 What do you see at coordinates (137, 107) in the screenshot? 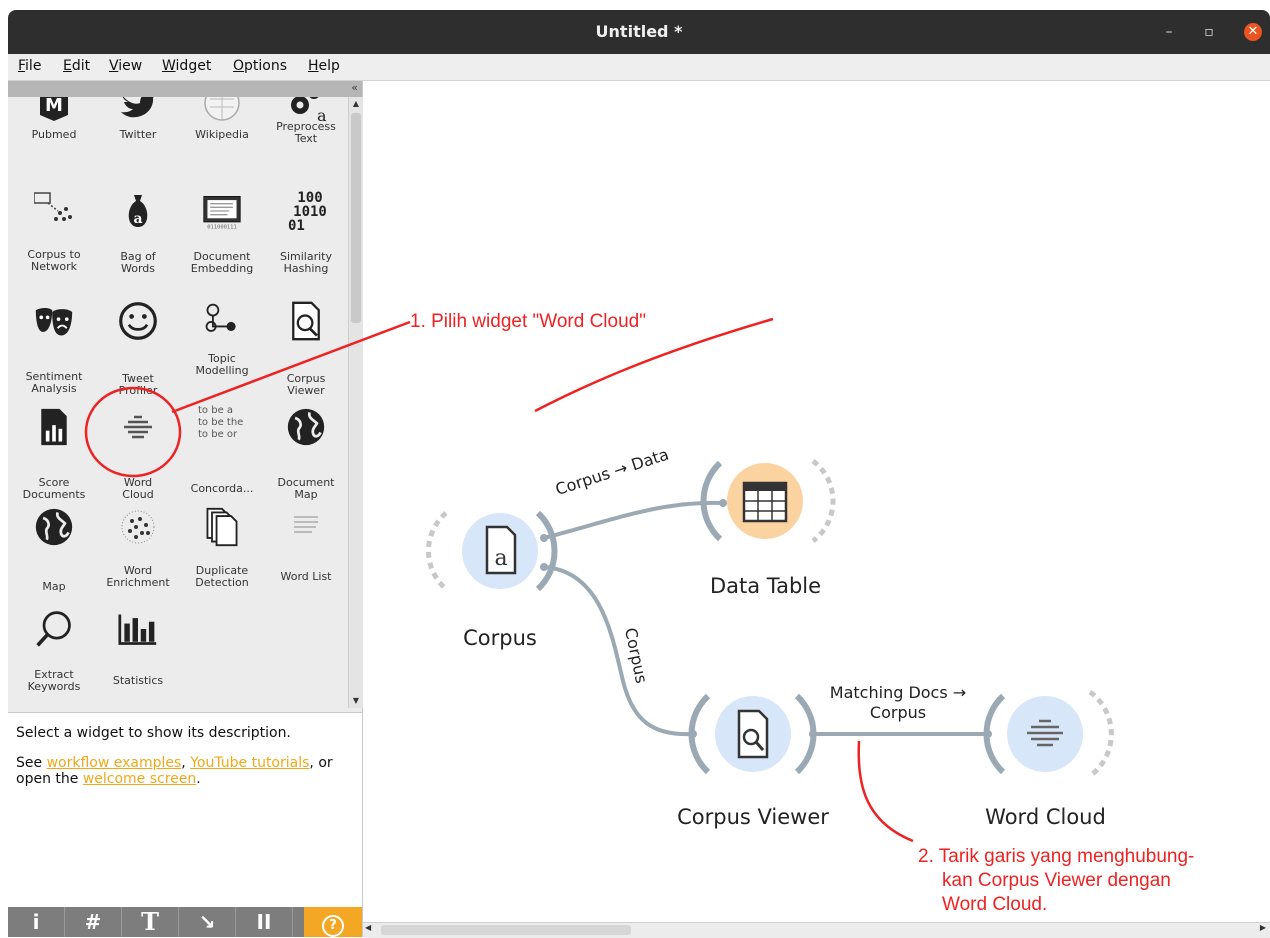
I see `twitter-icon` at bounding box center [137, 107].